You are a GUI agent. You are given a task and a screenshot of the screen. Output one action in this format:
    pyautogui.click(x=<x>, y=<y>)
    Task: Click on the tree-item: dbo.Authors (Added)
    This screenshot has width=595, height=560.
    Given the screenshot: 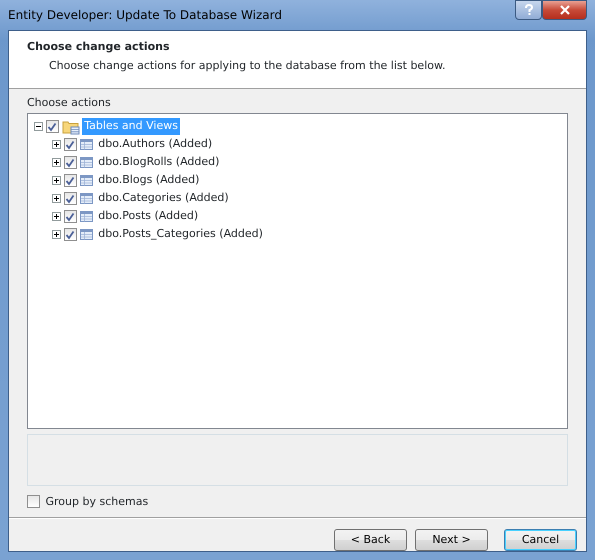 What is the action you would take?
    pyautogui.click(x=155, y=144)
    